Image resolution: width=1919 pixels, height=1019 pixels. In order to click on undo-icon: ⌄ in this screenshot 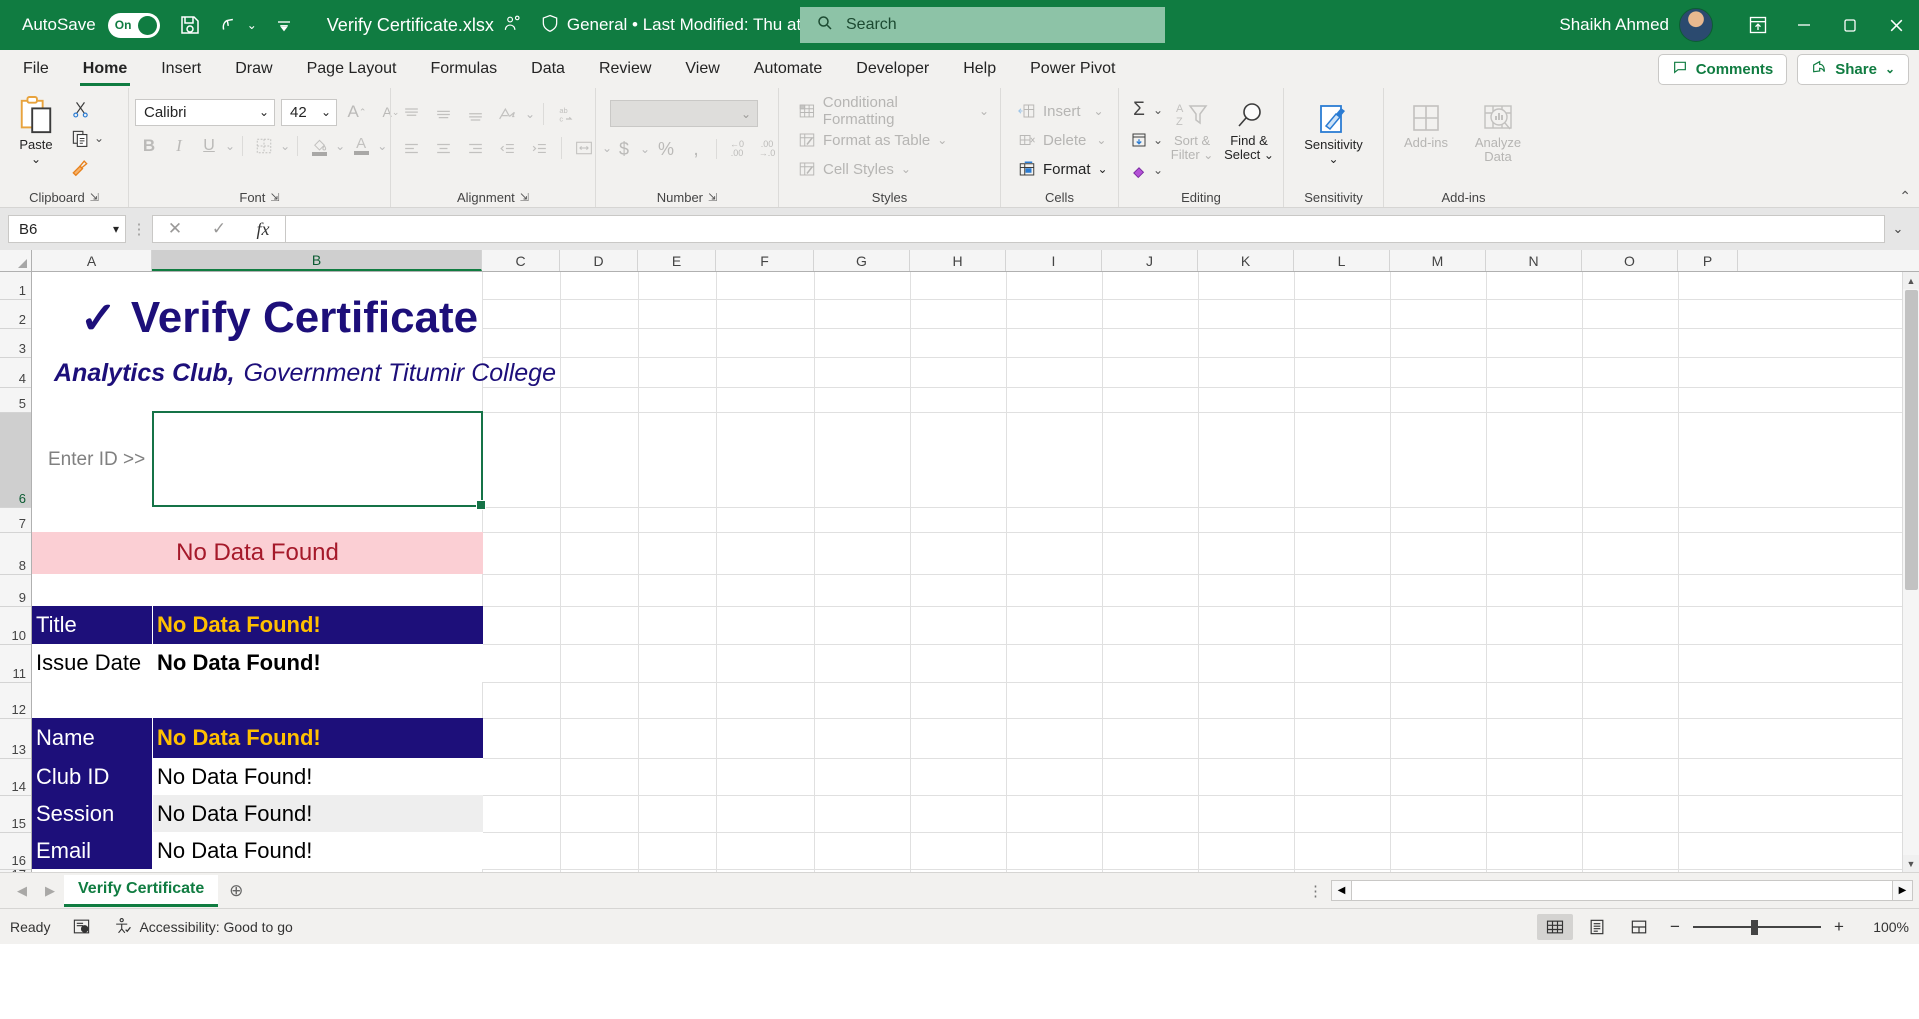, I will do `click(238, 25)`.